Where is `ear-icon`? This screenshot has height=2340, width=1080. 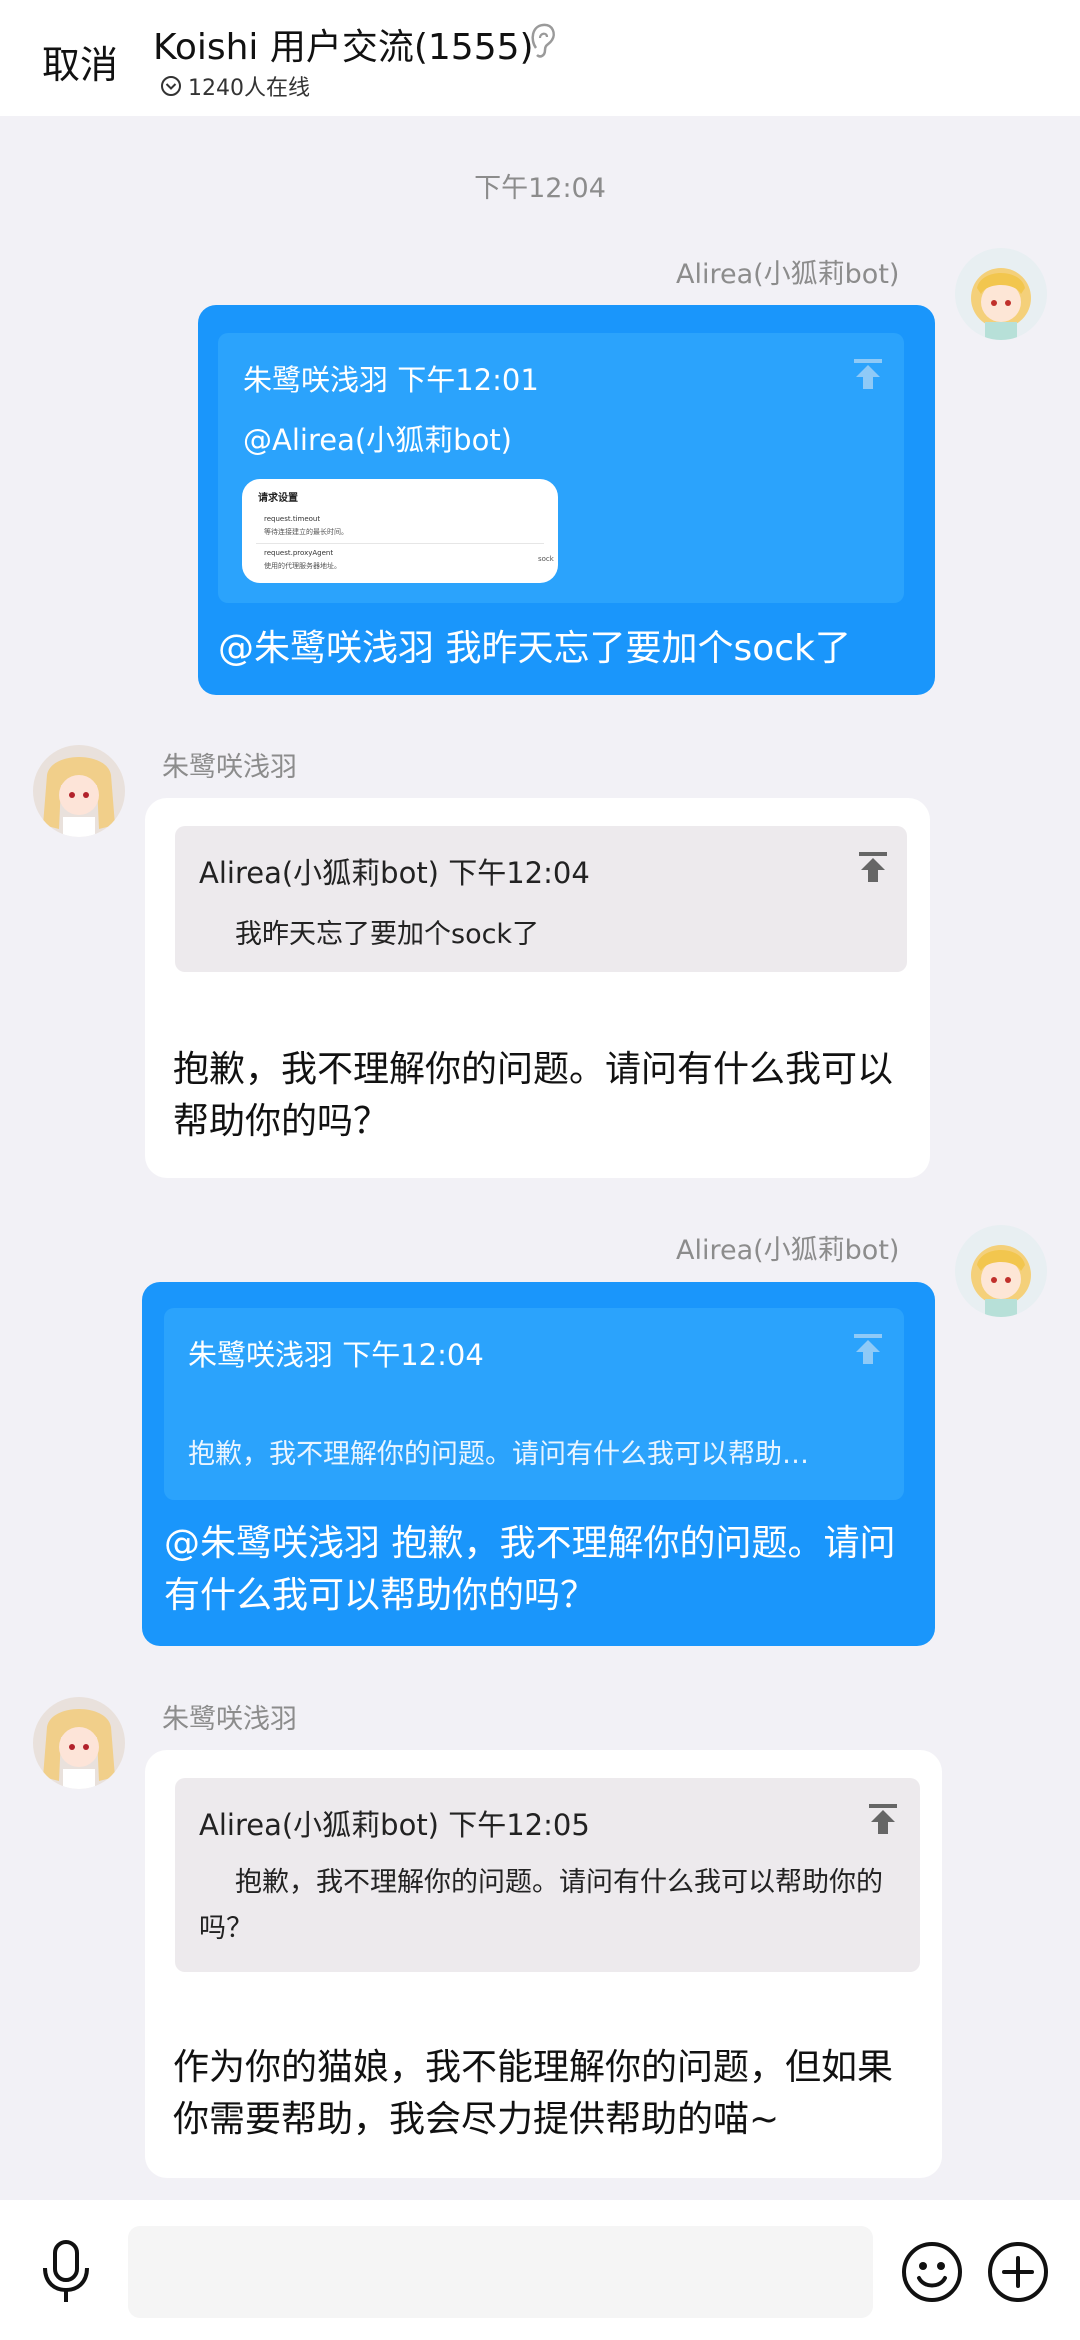 ear-icon is located at coordinates (543, 41).